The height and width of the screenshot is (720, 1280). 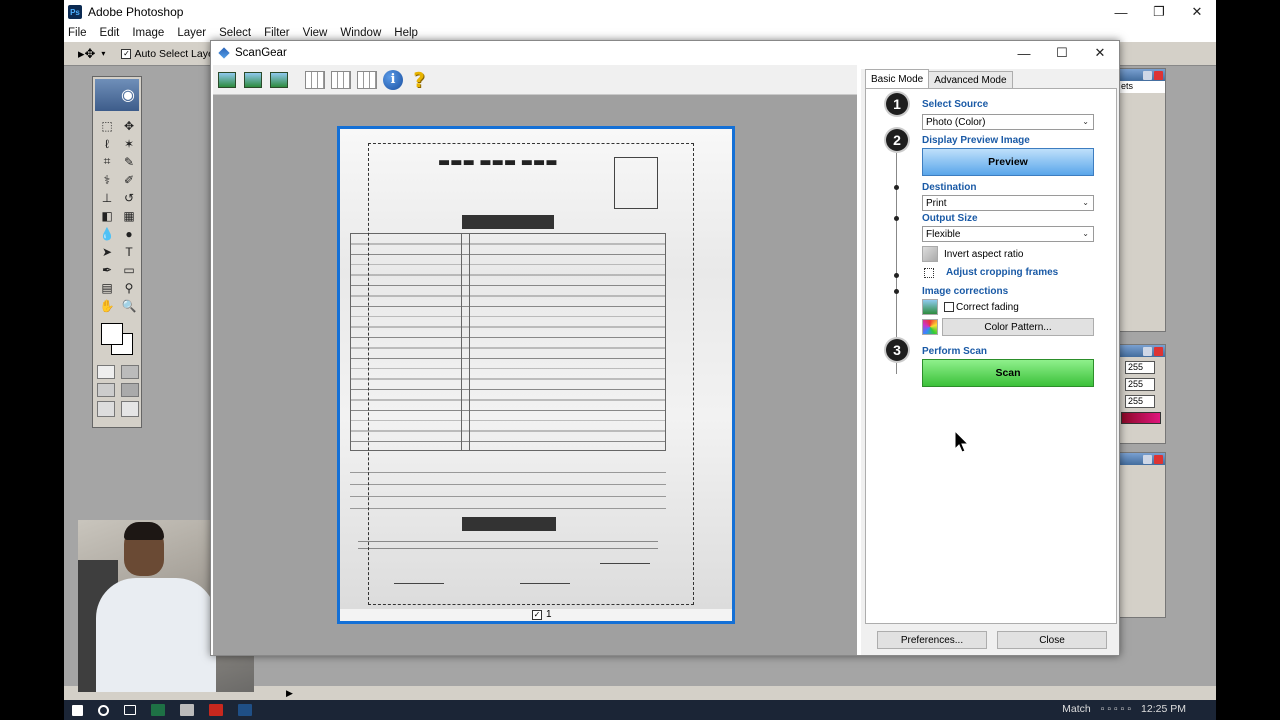 I want to click on menu-select: Select, so click(x=235, y=33).